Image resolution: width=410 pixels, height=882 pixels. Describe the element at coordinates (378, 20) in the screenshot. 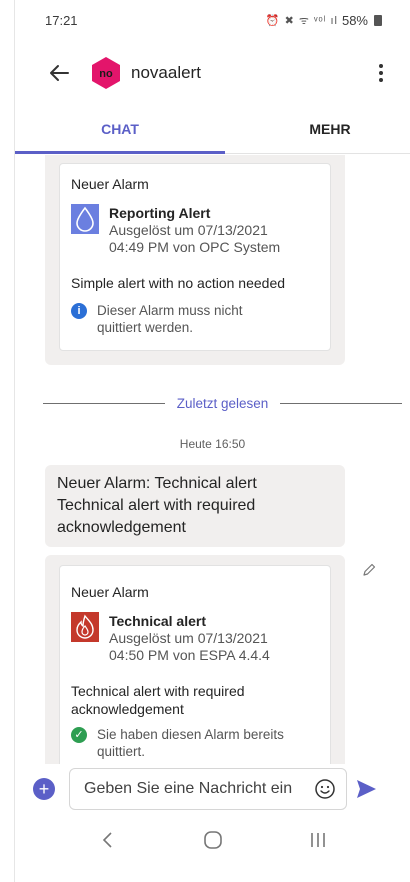

I see `battery-icon` at that location.